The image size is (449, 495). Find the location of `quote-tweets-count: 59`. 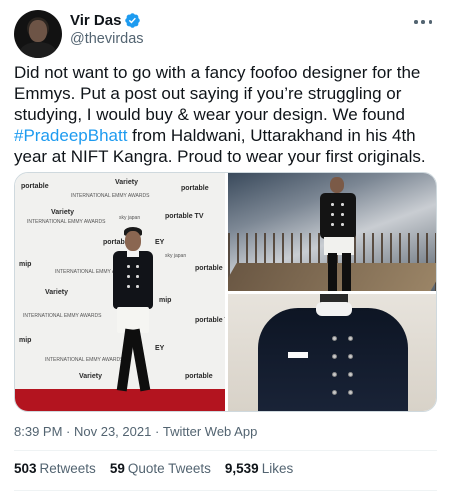

quote-tweets-count: 59 is located at coordinates (117, 468).